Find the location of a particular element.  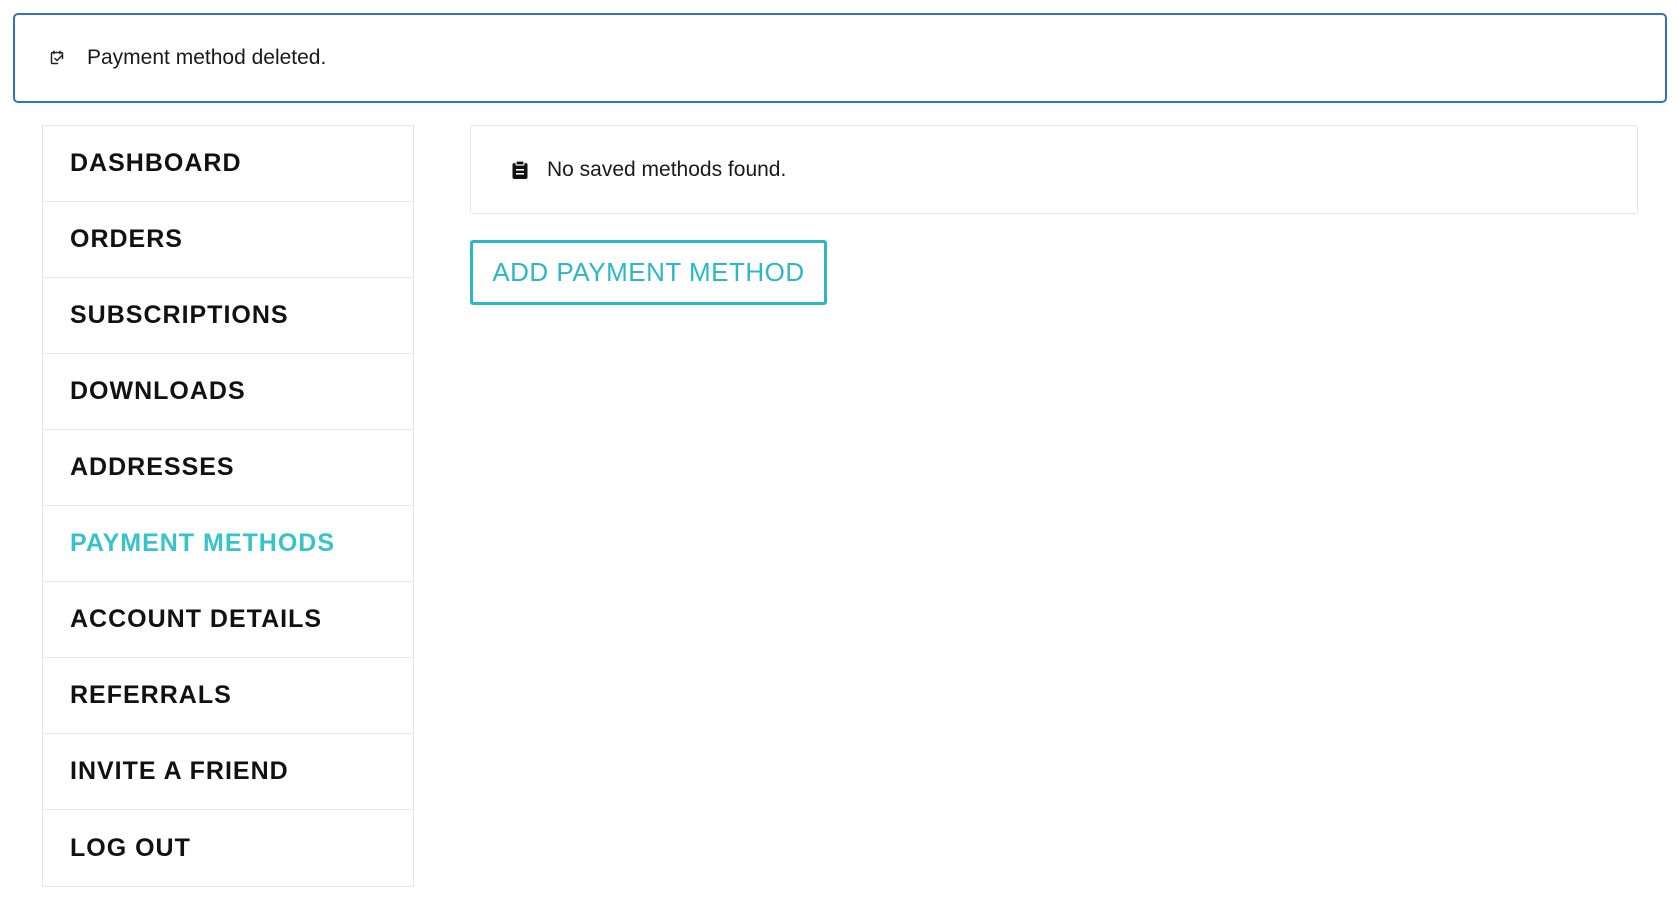

nav-item-invite-a-friend: INVITE A FRIEND is located at coordinates (228, 772).